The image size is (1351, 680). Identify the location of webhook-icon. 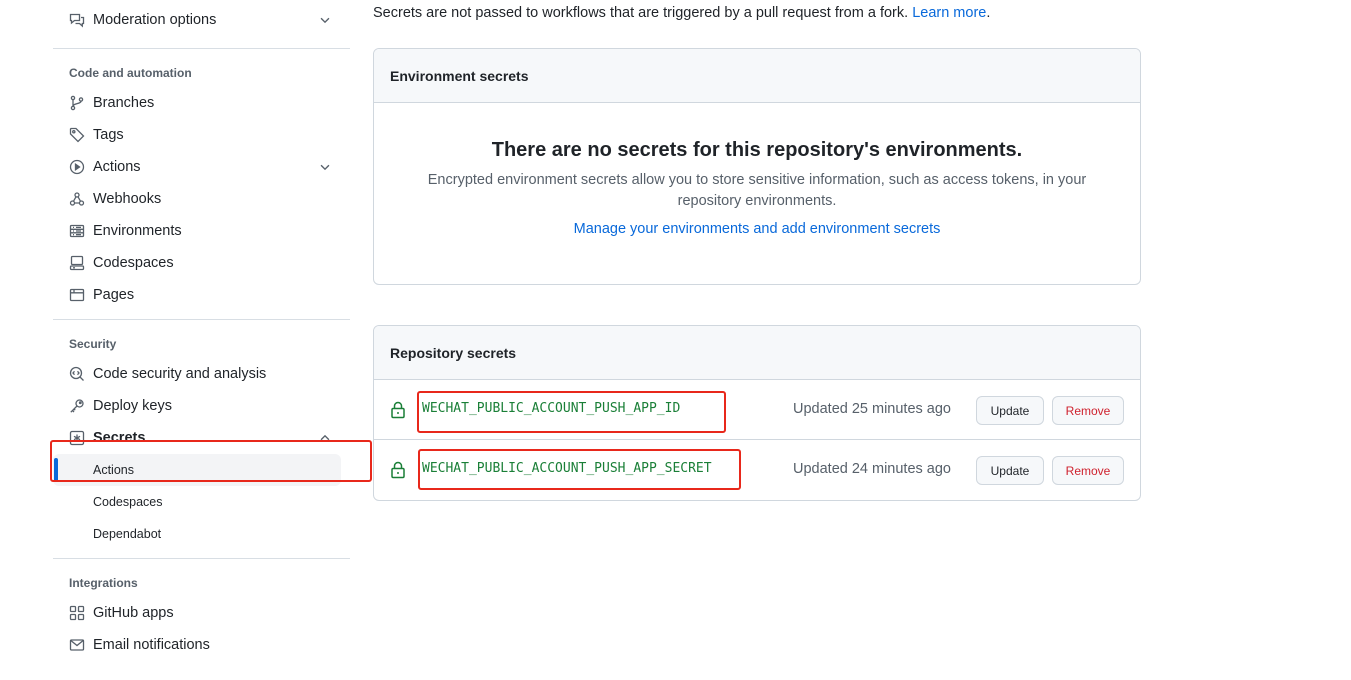
(77, 199).